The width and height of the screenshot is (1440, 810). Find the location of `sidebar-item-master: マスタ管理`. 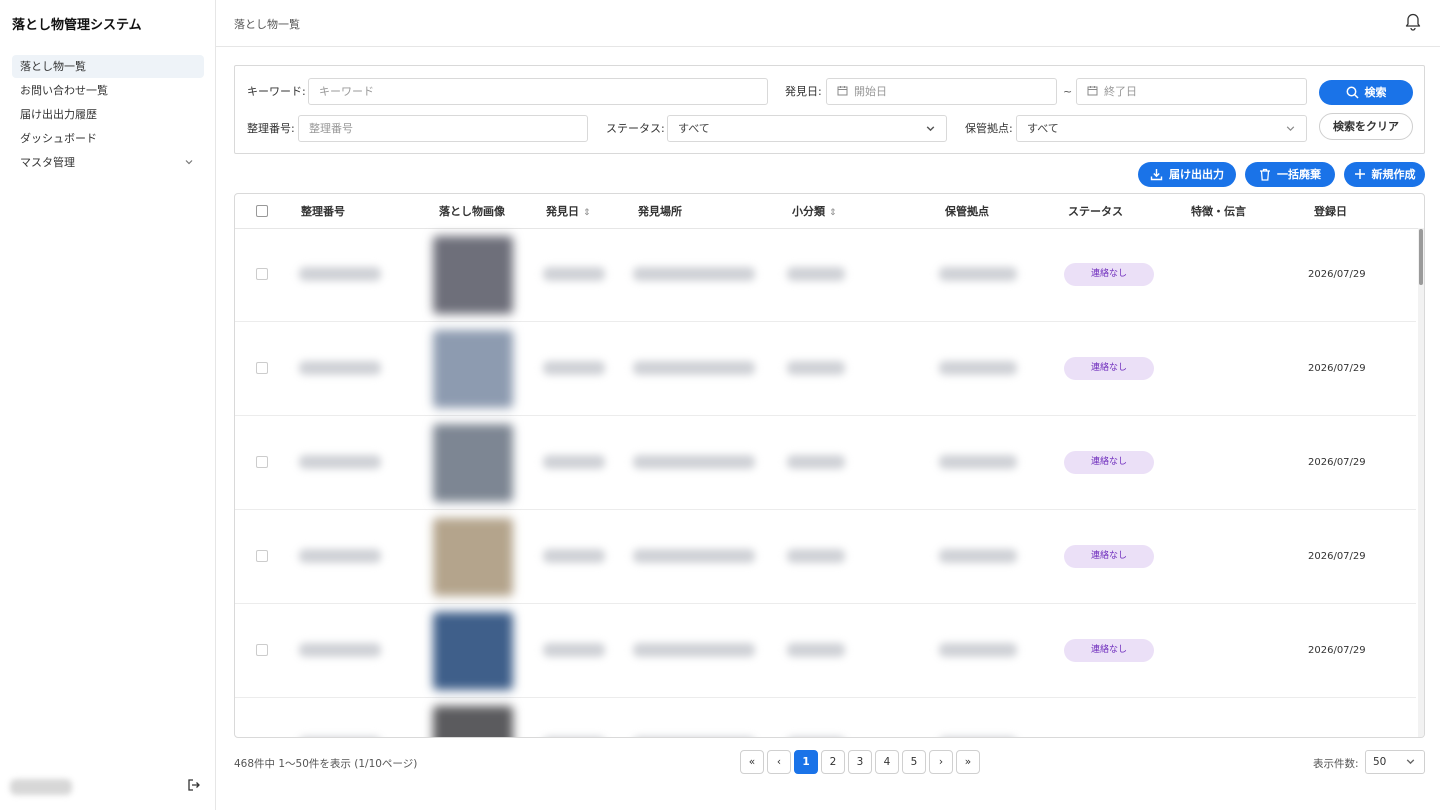

sidebar-item-master: マスタ管理 is located at coordinates (108, 162).